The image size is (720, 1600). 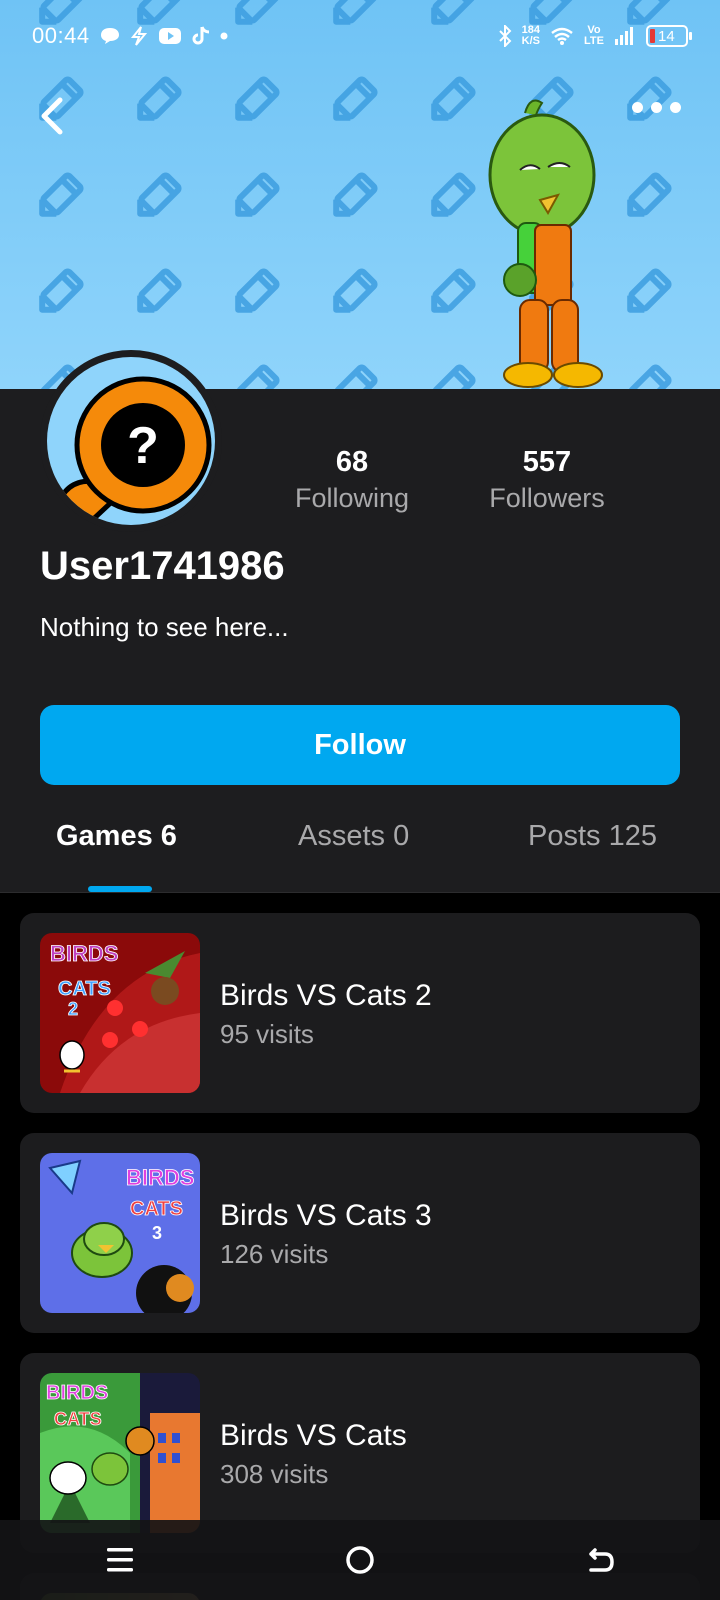 I want to click on avatar: ?, so click(x=131, y=441).